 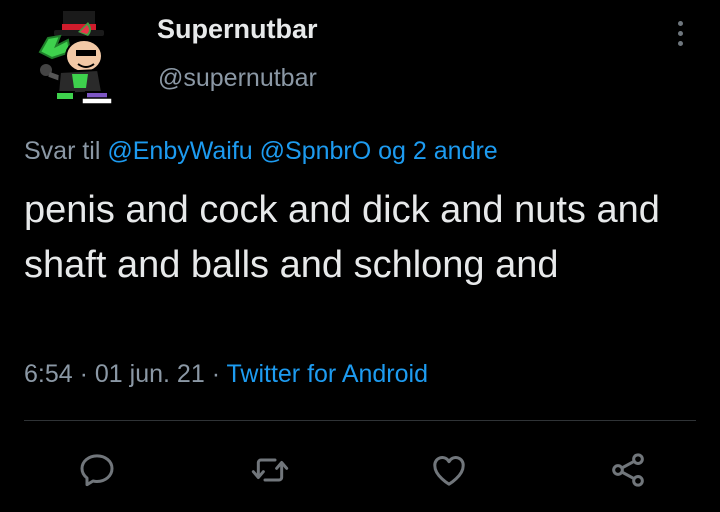 What do you see at coordinates (62, 151) in the screenshot?
I see `reply-prefix: Svar til` at bounding box center [62, 151].